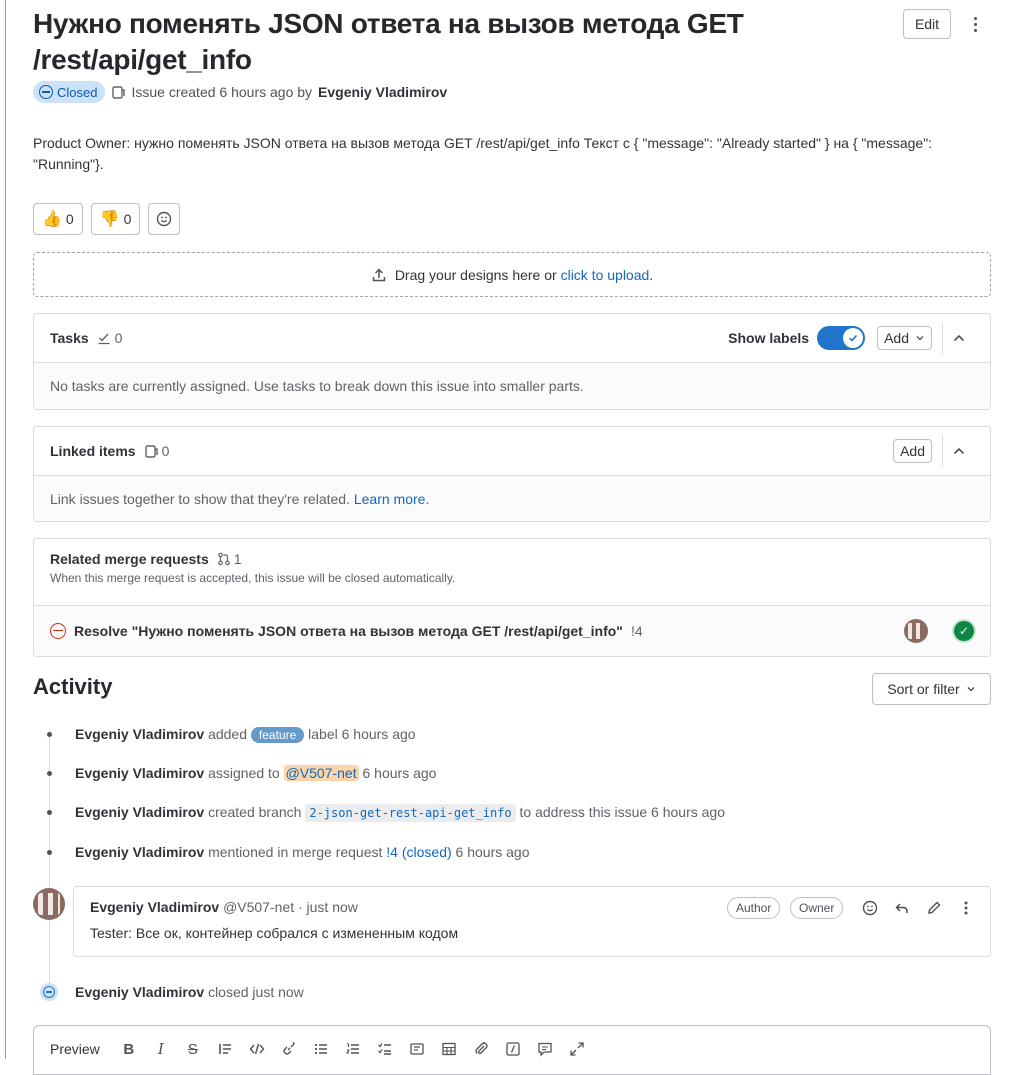  Describe the element at coordinates (410, 813) in the screenshot. I see `branch-name: 2-json-get-rest-api-get_info` at that location.